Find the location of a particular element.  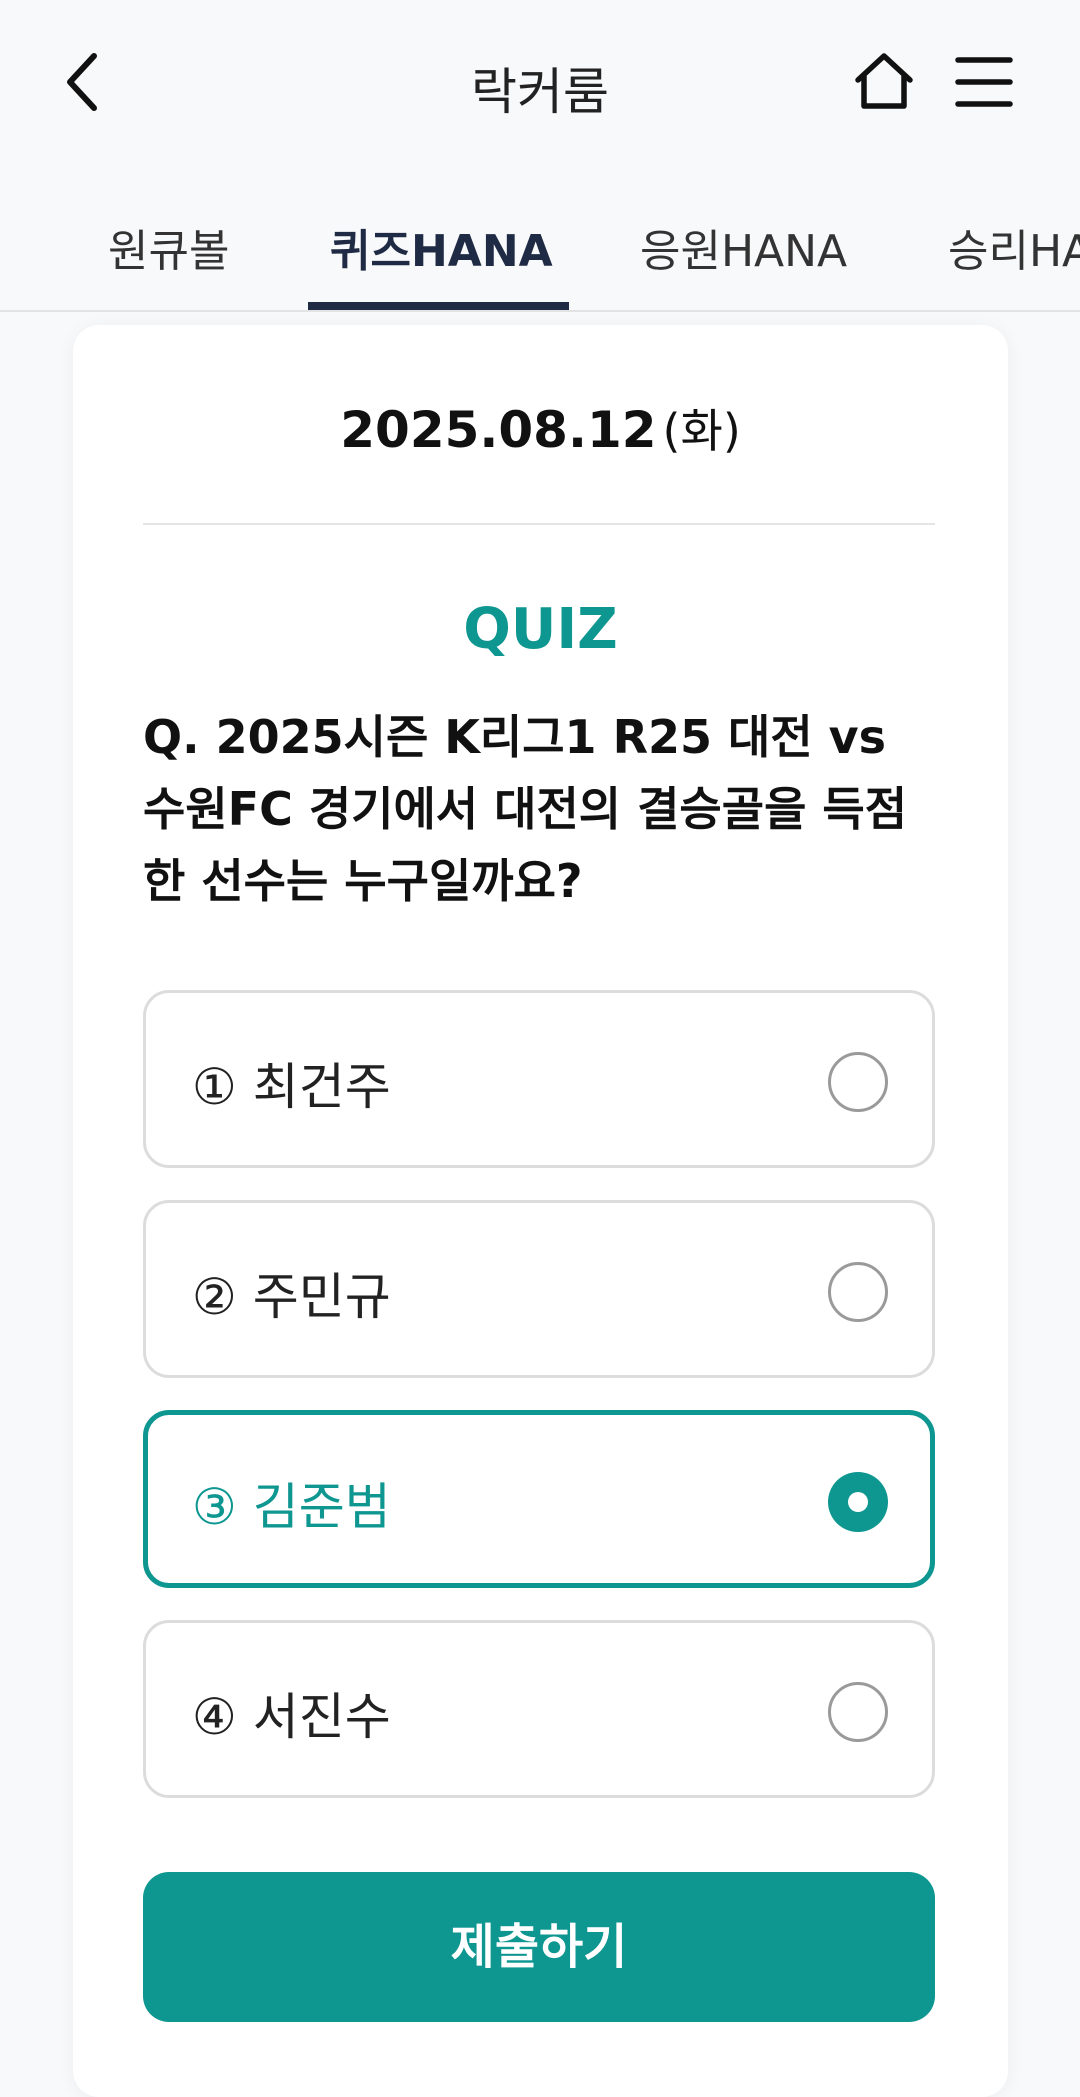

page-title: 락커룸 is located at coordinates (540, 92).